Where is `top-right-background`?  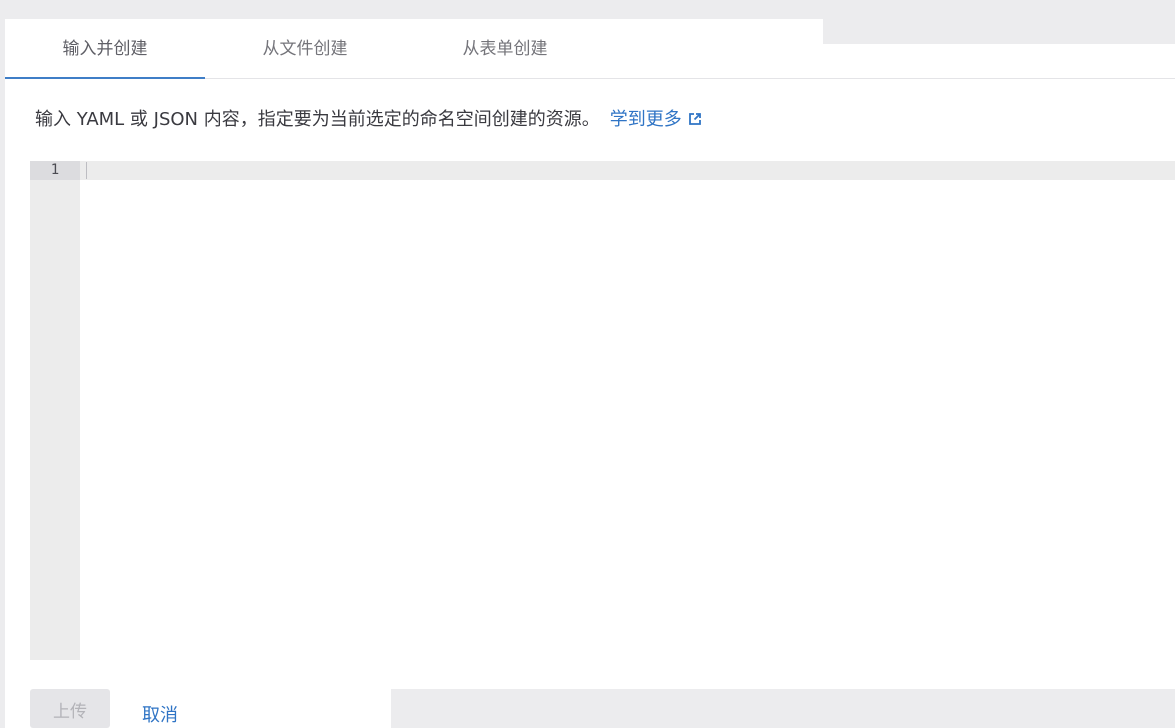 top-right-background is located at coordinates (999, 31).